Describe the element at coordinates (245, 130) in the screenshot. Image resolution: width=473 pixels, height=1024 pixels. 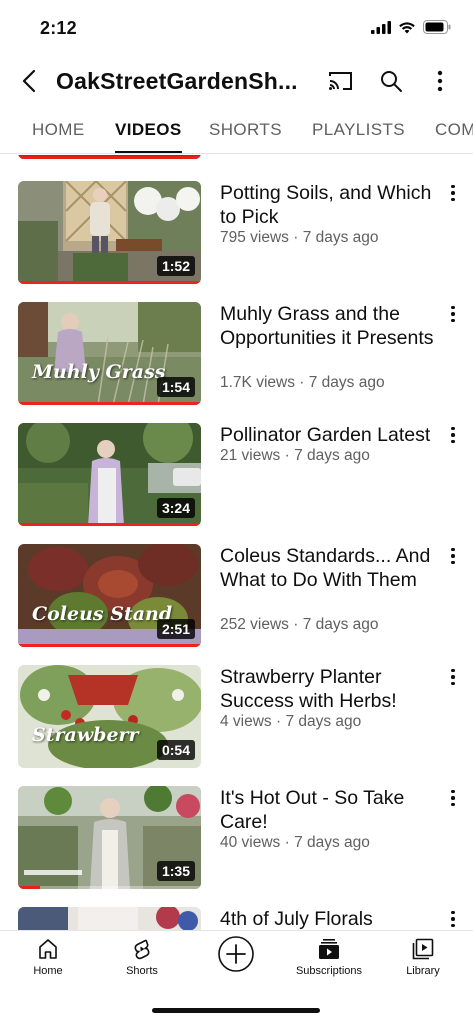
I see `tab-shorts: SHORTS` at that location.